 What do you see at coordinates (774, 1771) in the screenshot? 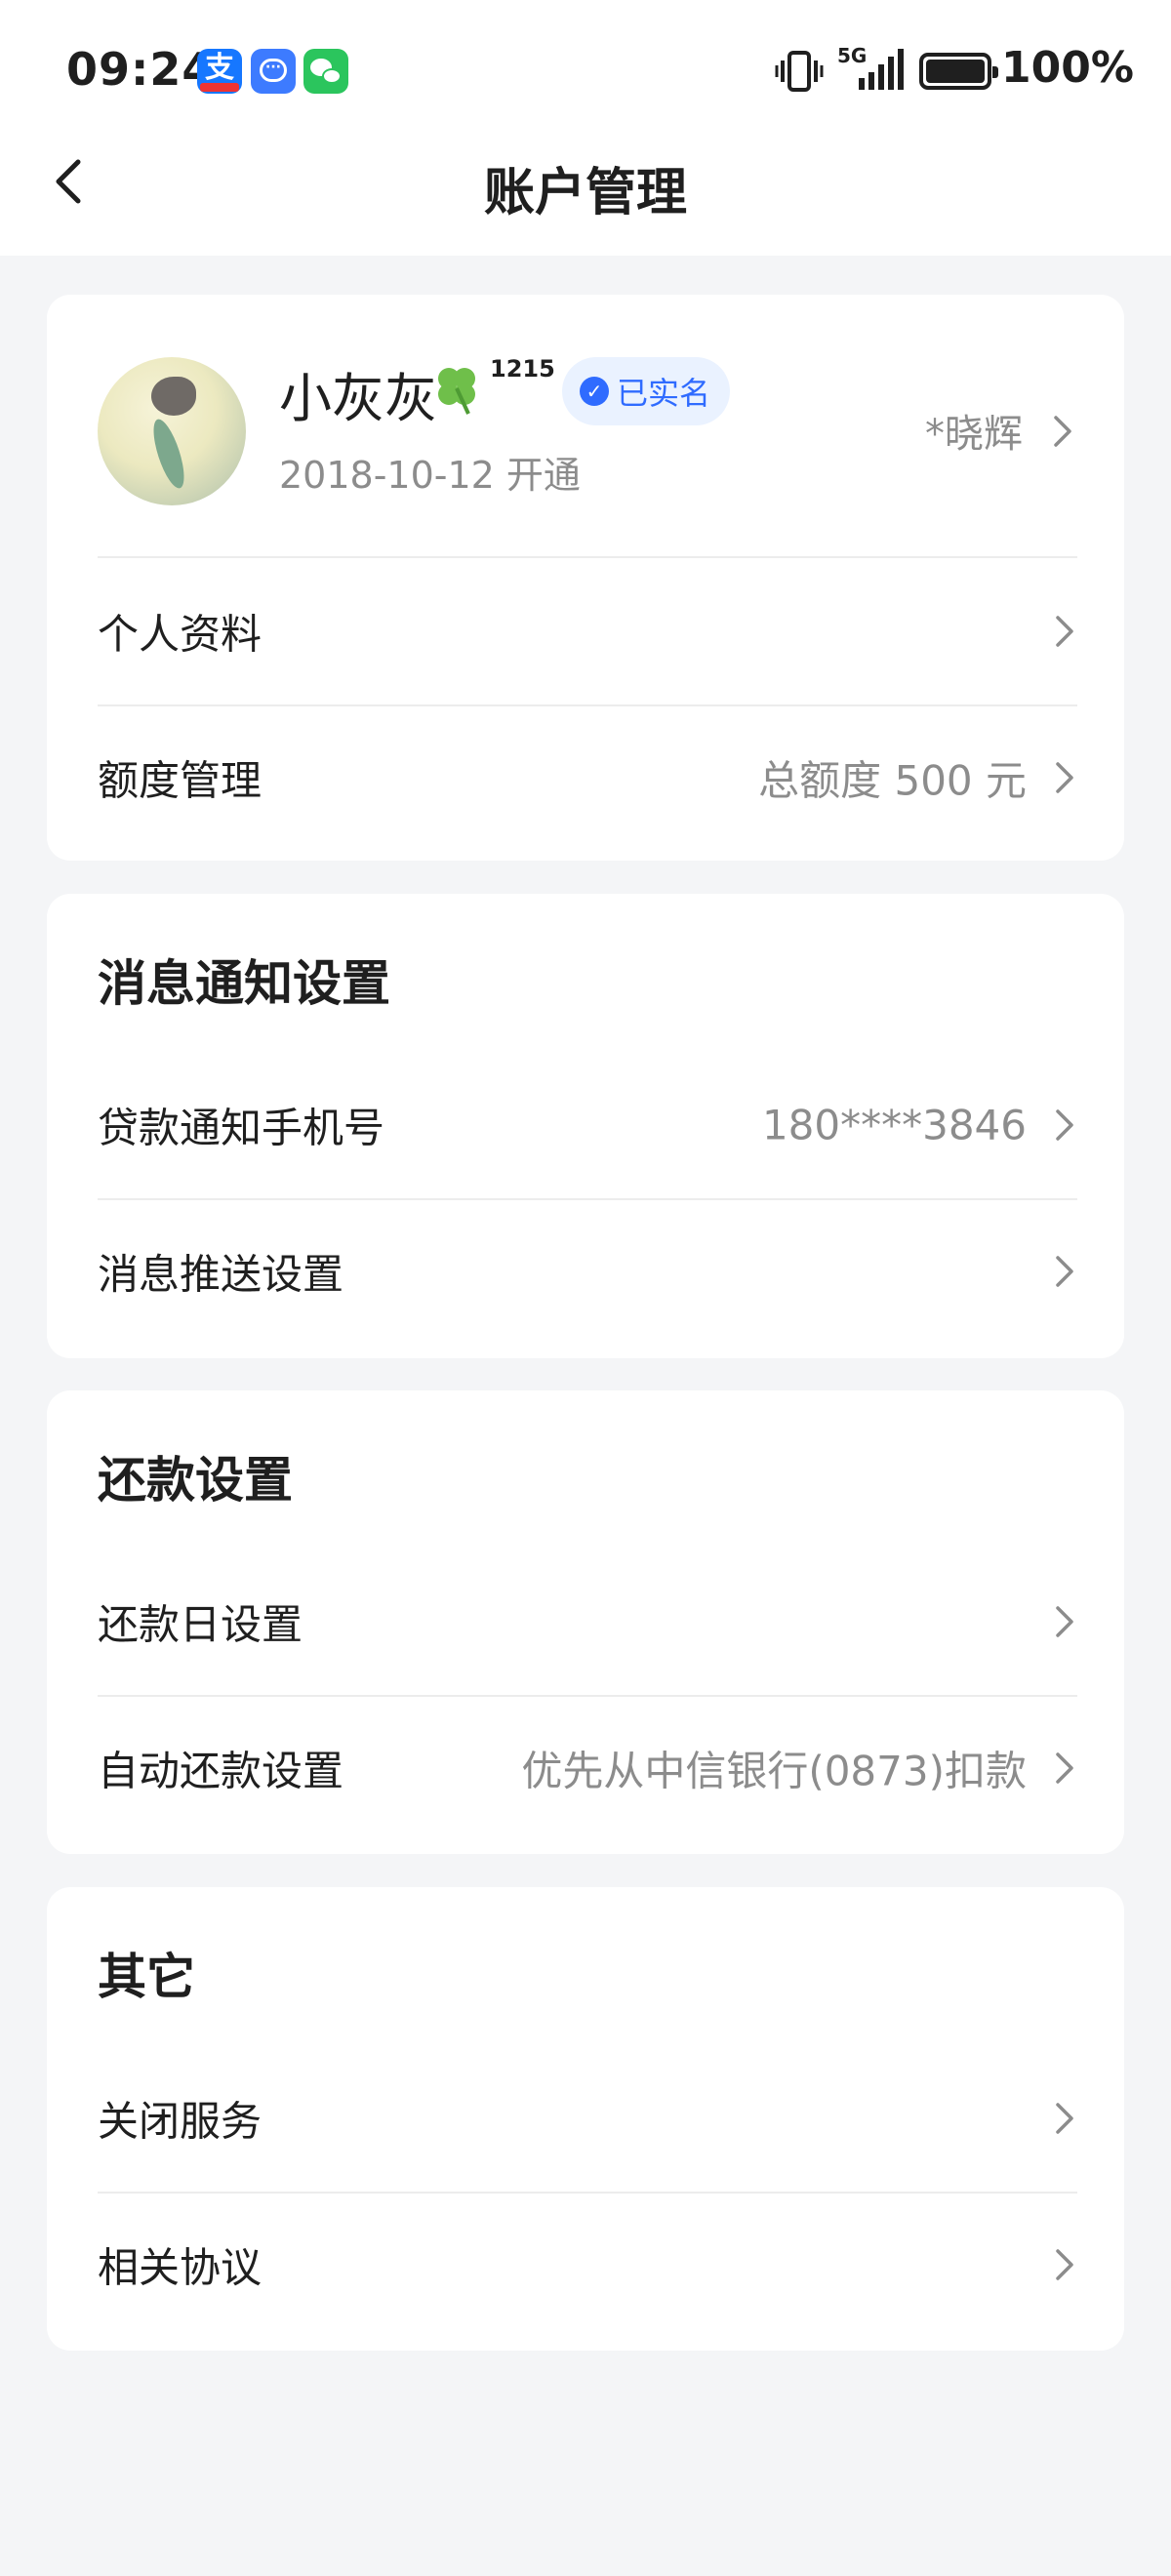
I see `auto-repay-value: 优先从中信银行(0873)扣款` at bounding box center [774, 1771].